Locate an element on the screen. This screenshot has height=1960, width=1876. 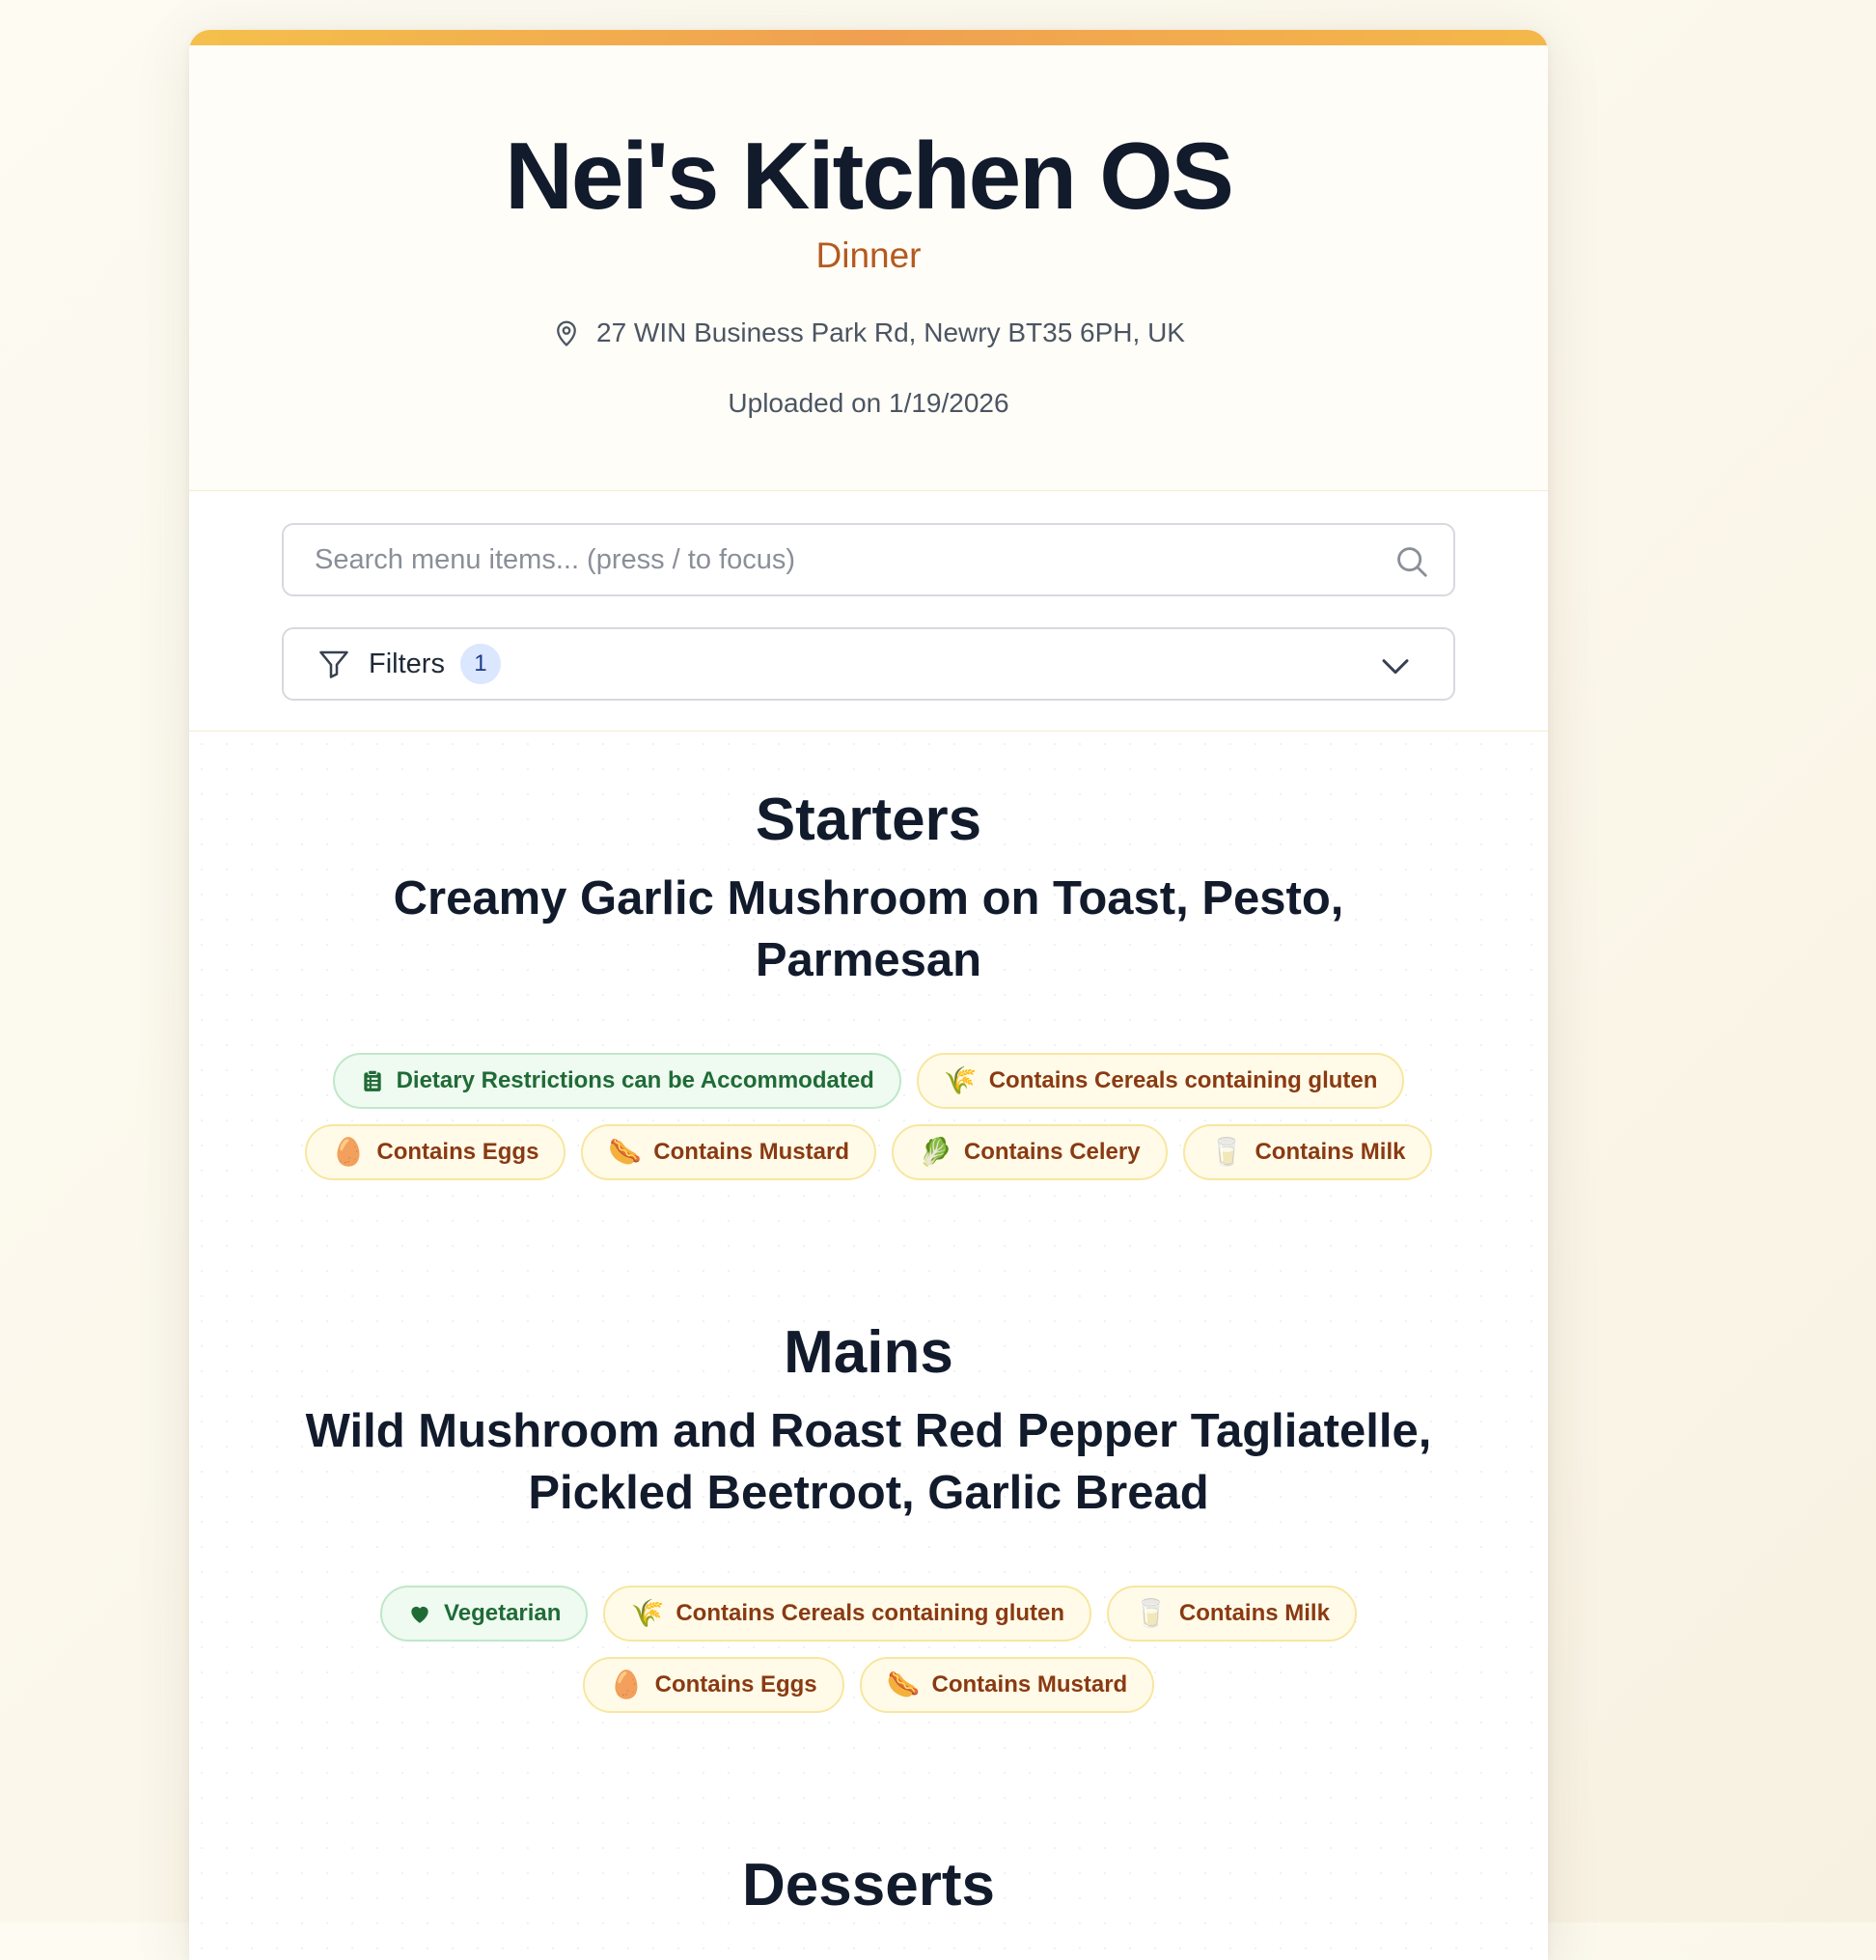
menu-subtitle: Dinner is located at coordinates (868, 255).